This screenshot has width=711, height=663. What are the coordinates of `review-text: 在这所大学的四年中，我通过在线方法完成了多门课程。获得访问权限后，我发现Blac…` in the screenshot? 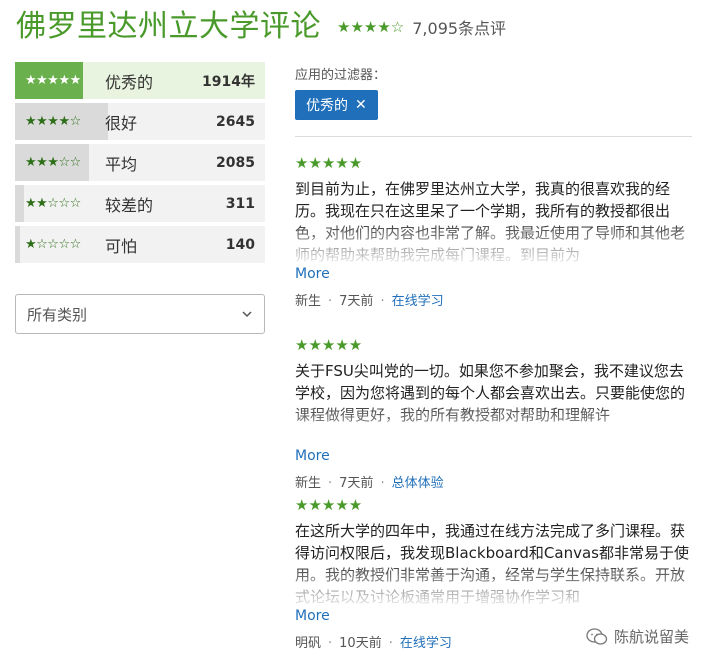 It's located at (492, 564).